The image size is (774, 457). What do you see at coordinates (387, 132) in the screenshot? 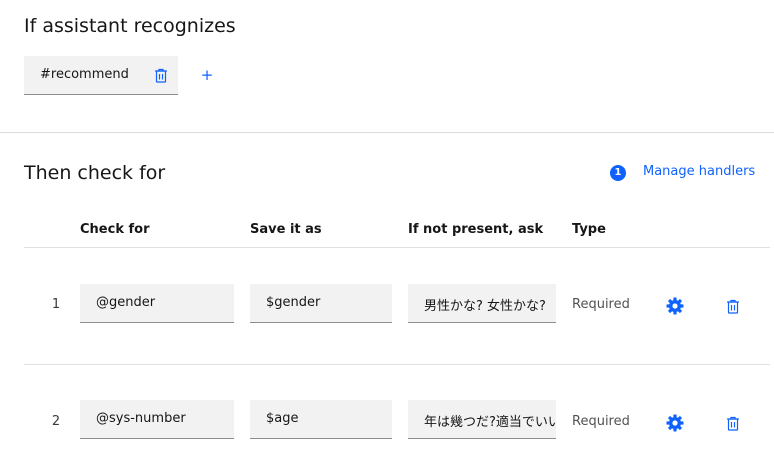
I see `section-divider` at bounding box center [387, 132].